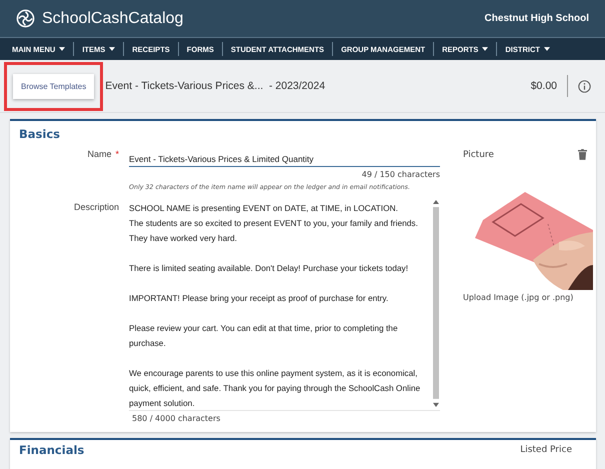 This screenshot has width=605, height=469. I want to click on text-line: The students are so excited to present EVENT to you, your family and friends., so click(274, 223).